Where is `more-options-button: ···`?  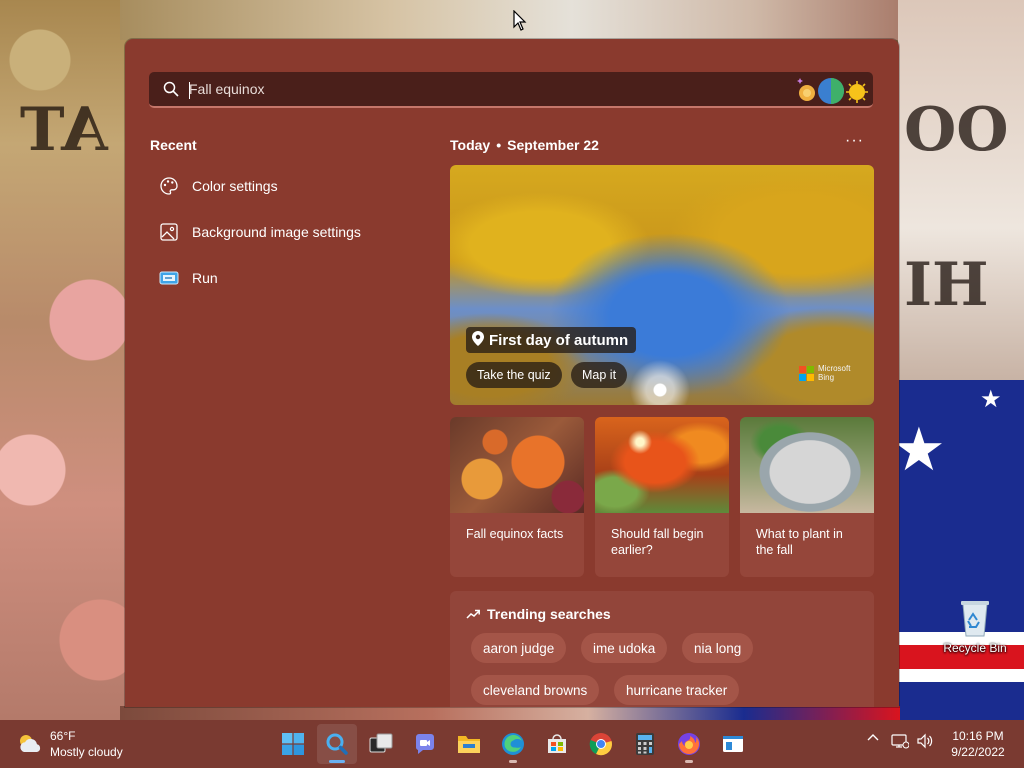 more-options-button: ··· is located at coordinates (854, 141).